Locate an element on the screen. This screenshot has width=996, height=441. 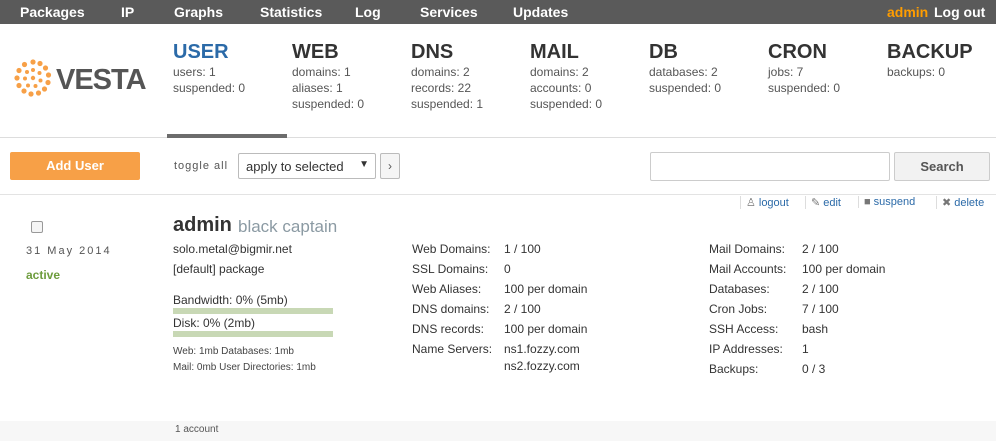
nav-updates: Updates is located at coordinates (540, 12).